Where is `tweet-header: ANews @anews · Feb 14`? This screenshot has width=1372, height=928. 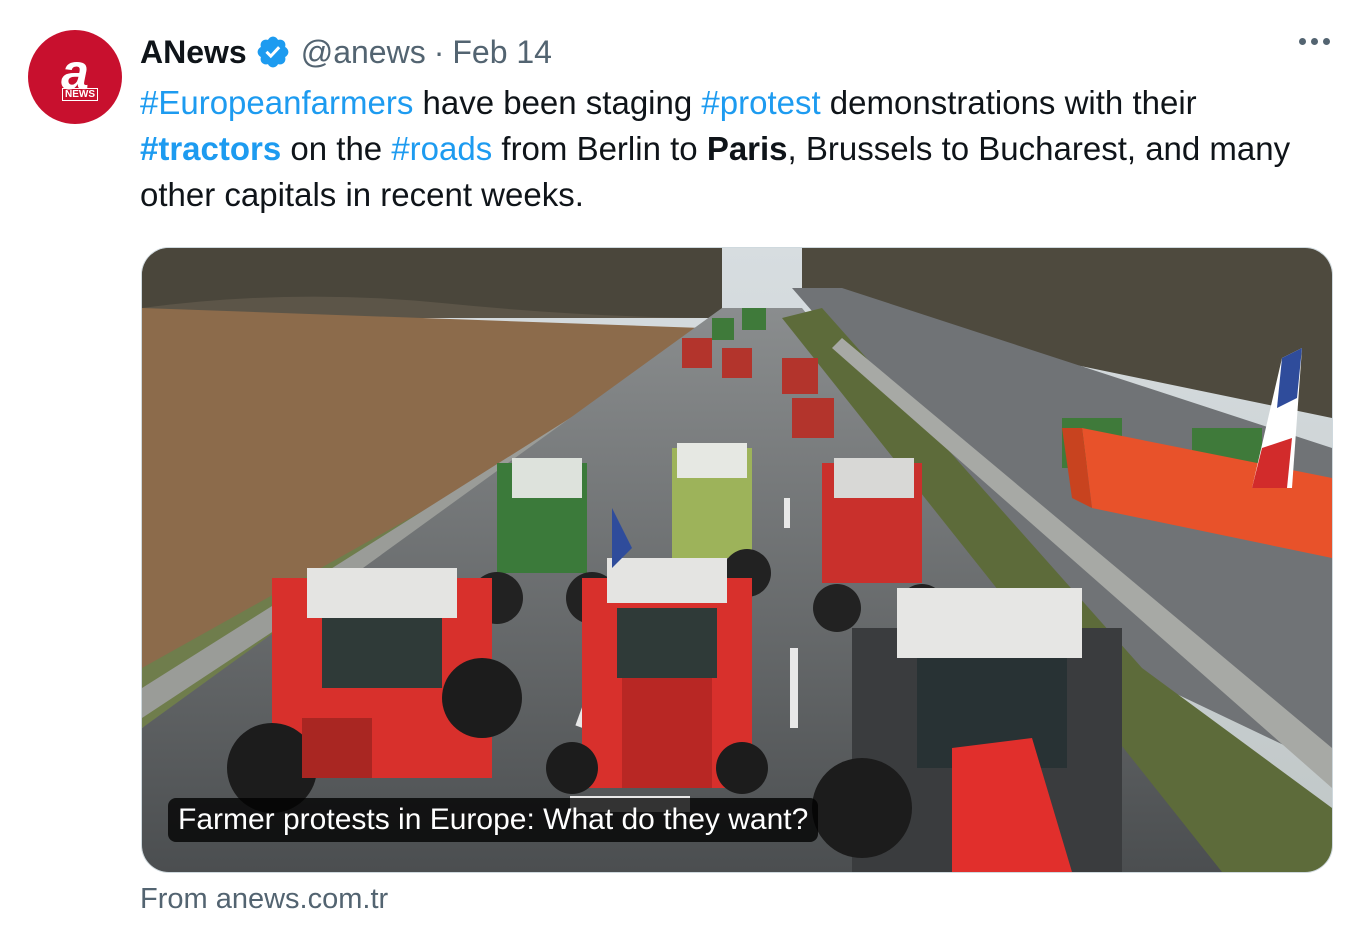
tweet-header: ANews @anews · Feb 14 is located at coordinates (346, 52).